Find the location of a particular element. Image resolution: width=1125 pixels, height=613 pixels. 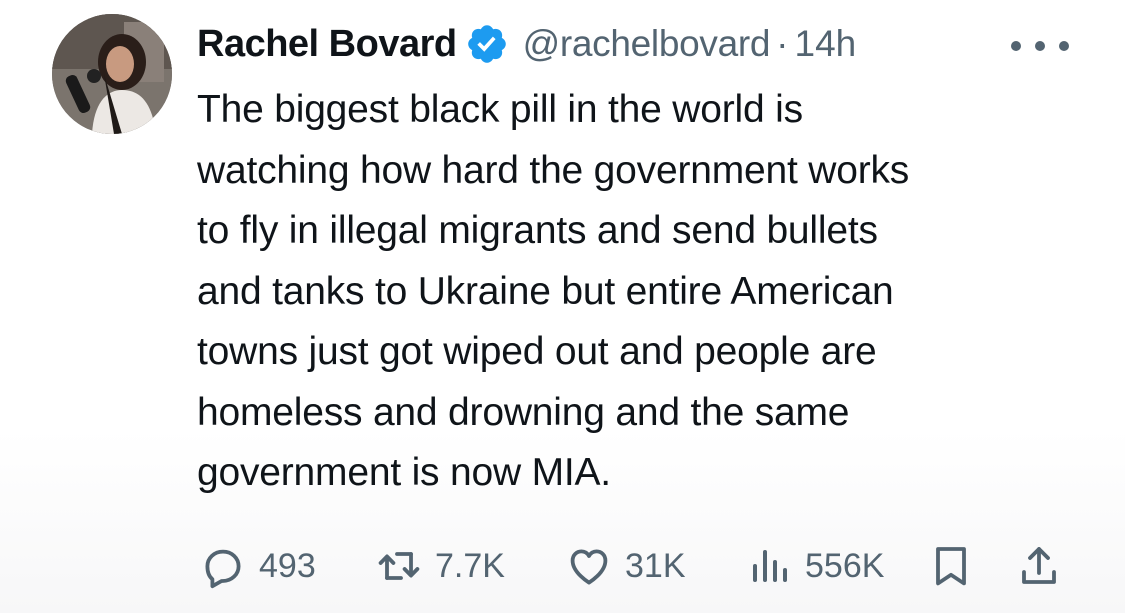

tweet-header: Rachel Bovard @rachelbovard · 14h is located at coordinates (526, 44).